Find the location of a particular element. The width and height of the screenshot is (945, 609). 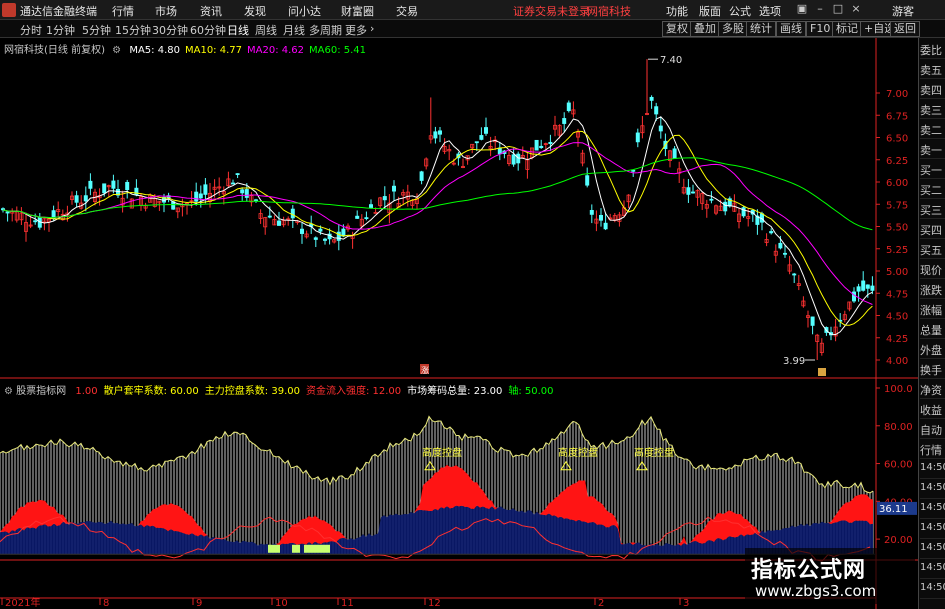

high-price-label: 7.40 is located at coordinates (671, 60).